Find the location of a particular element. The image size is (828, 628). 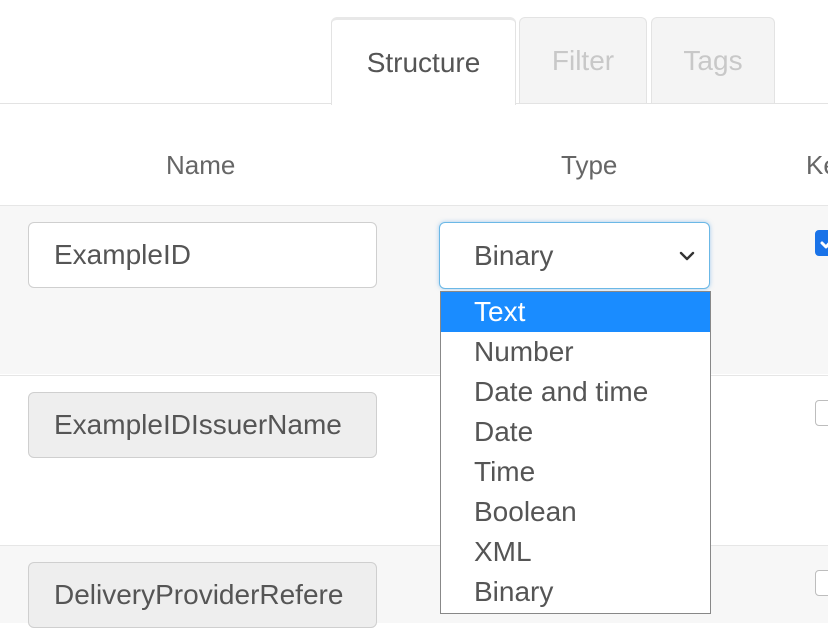

type-option-xml: XML is located at coordinates (575, 552).